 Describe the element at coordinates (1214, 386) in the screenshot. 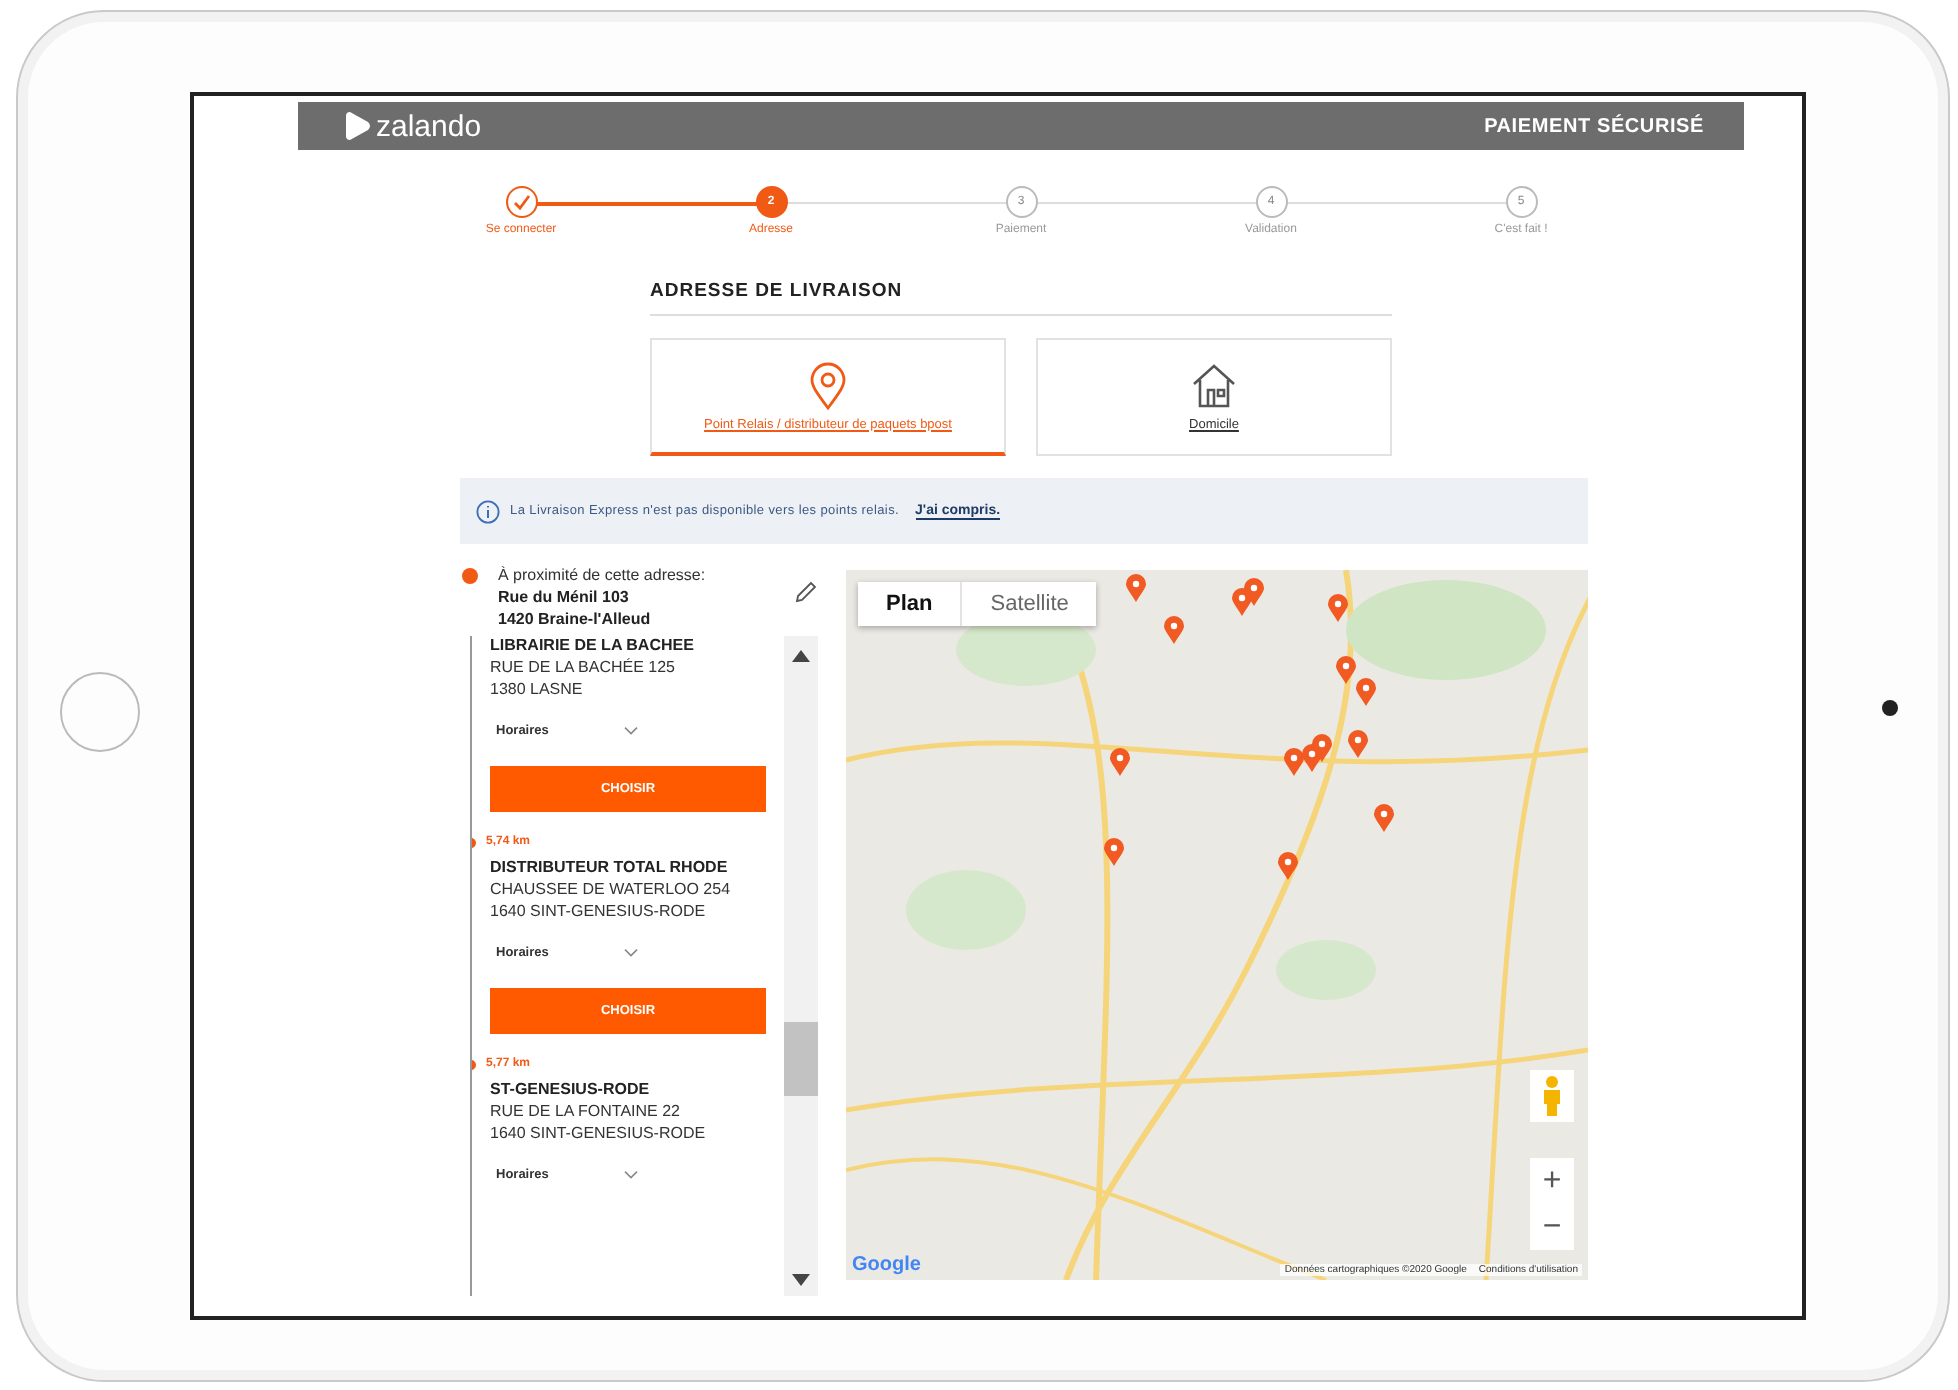

I see `house-icon` at that location.